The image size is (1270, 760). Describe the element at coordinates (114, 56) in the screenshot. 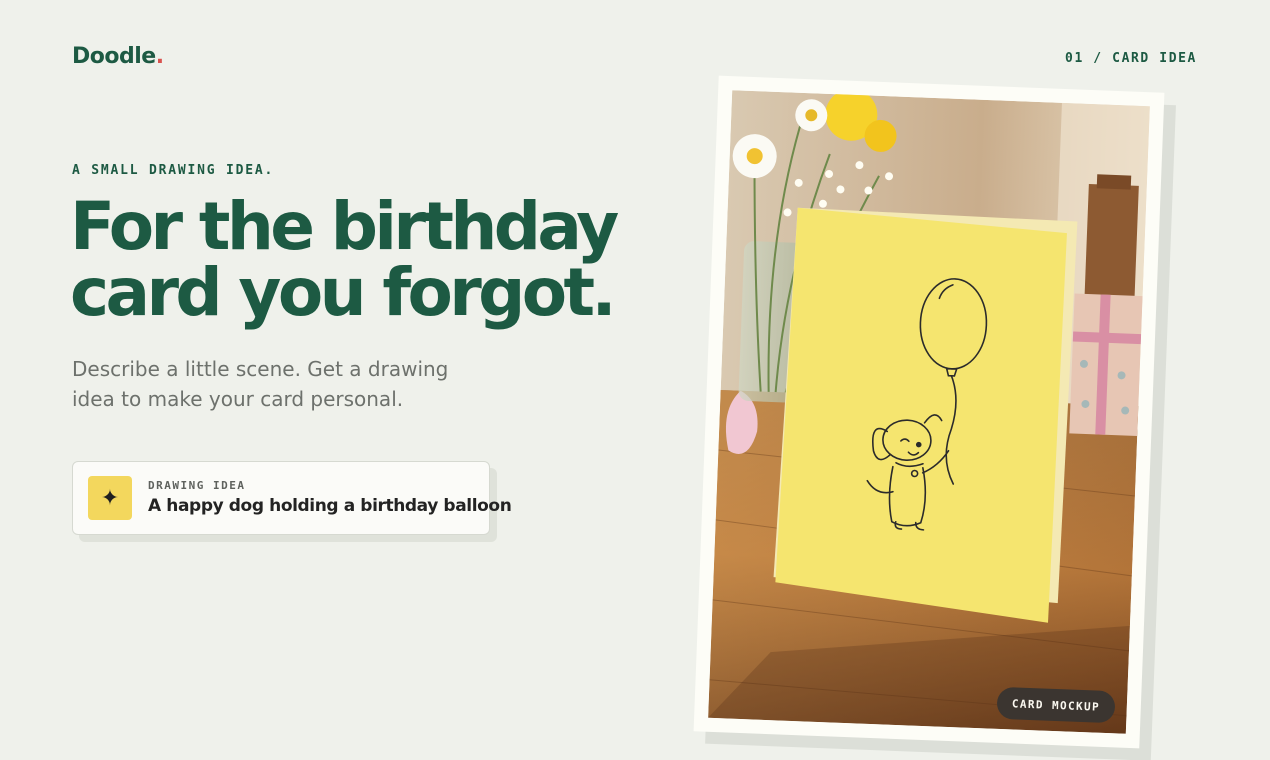

I see `brand-logo-text: Doodle` at that location.